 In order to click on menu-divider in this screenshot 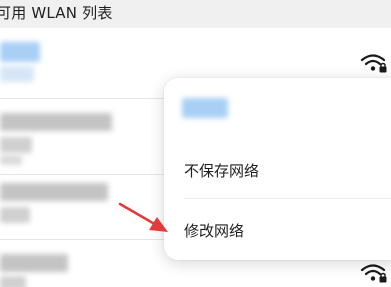, I will do `click(287, 198)`.